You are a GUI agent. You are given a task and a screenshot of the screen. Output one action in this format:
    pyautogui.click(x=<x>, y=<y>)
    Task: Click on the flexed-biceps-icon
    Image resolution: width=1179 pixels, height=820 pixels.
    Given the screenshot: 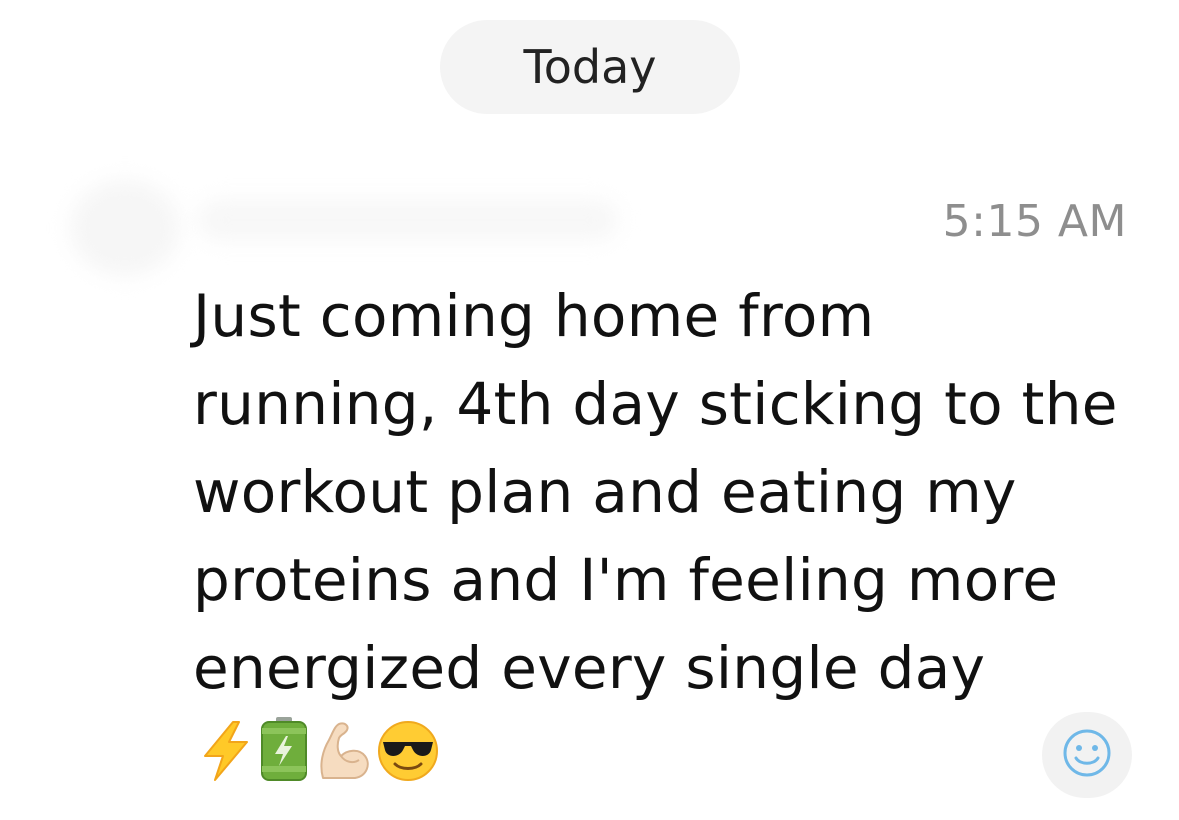 What is the action you would take?
    pyautogui.click(x=343, y=751)
    